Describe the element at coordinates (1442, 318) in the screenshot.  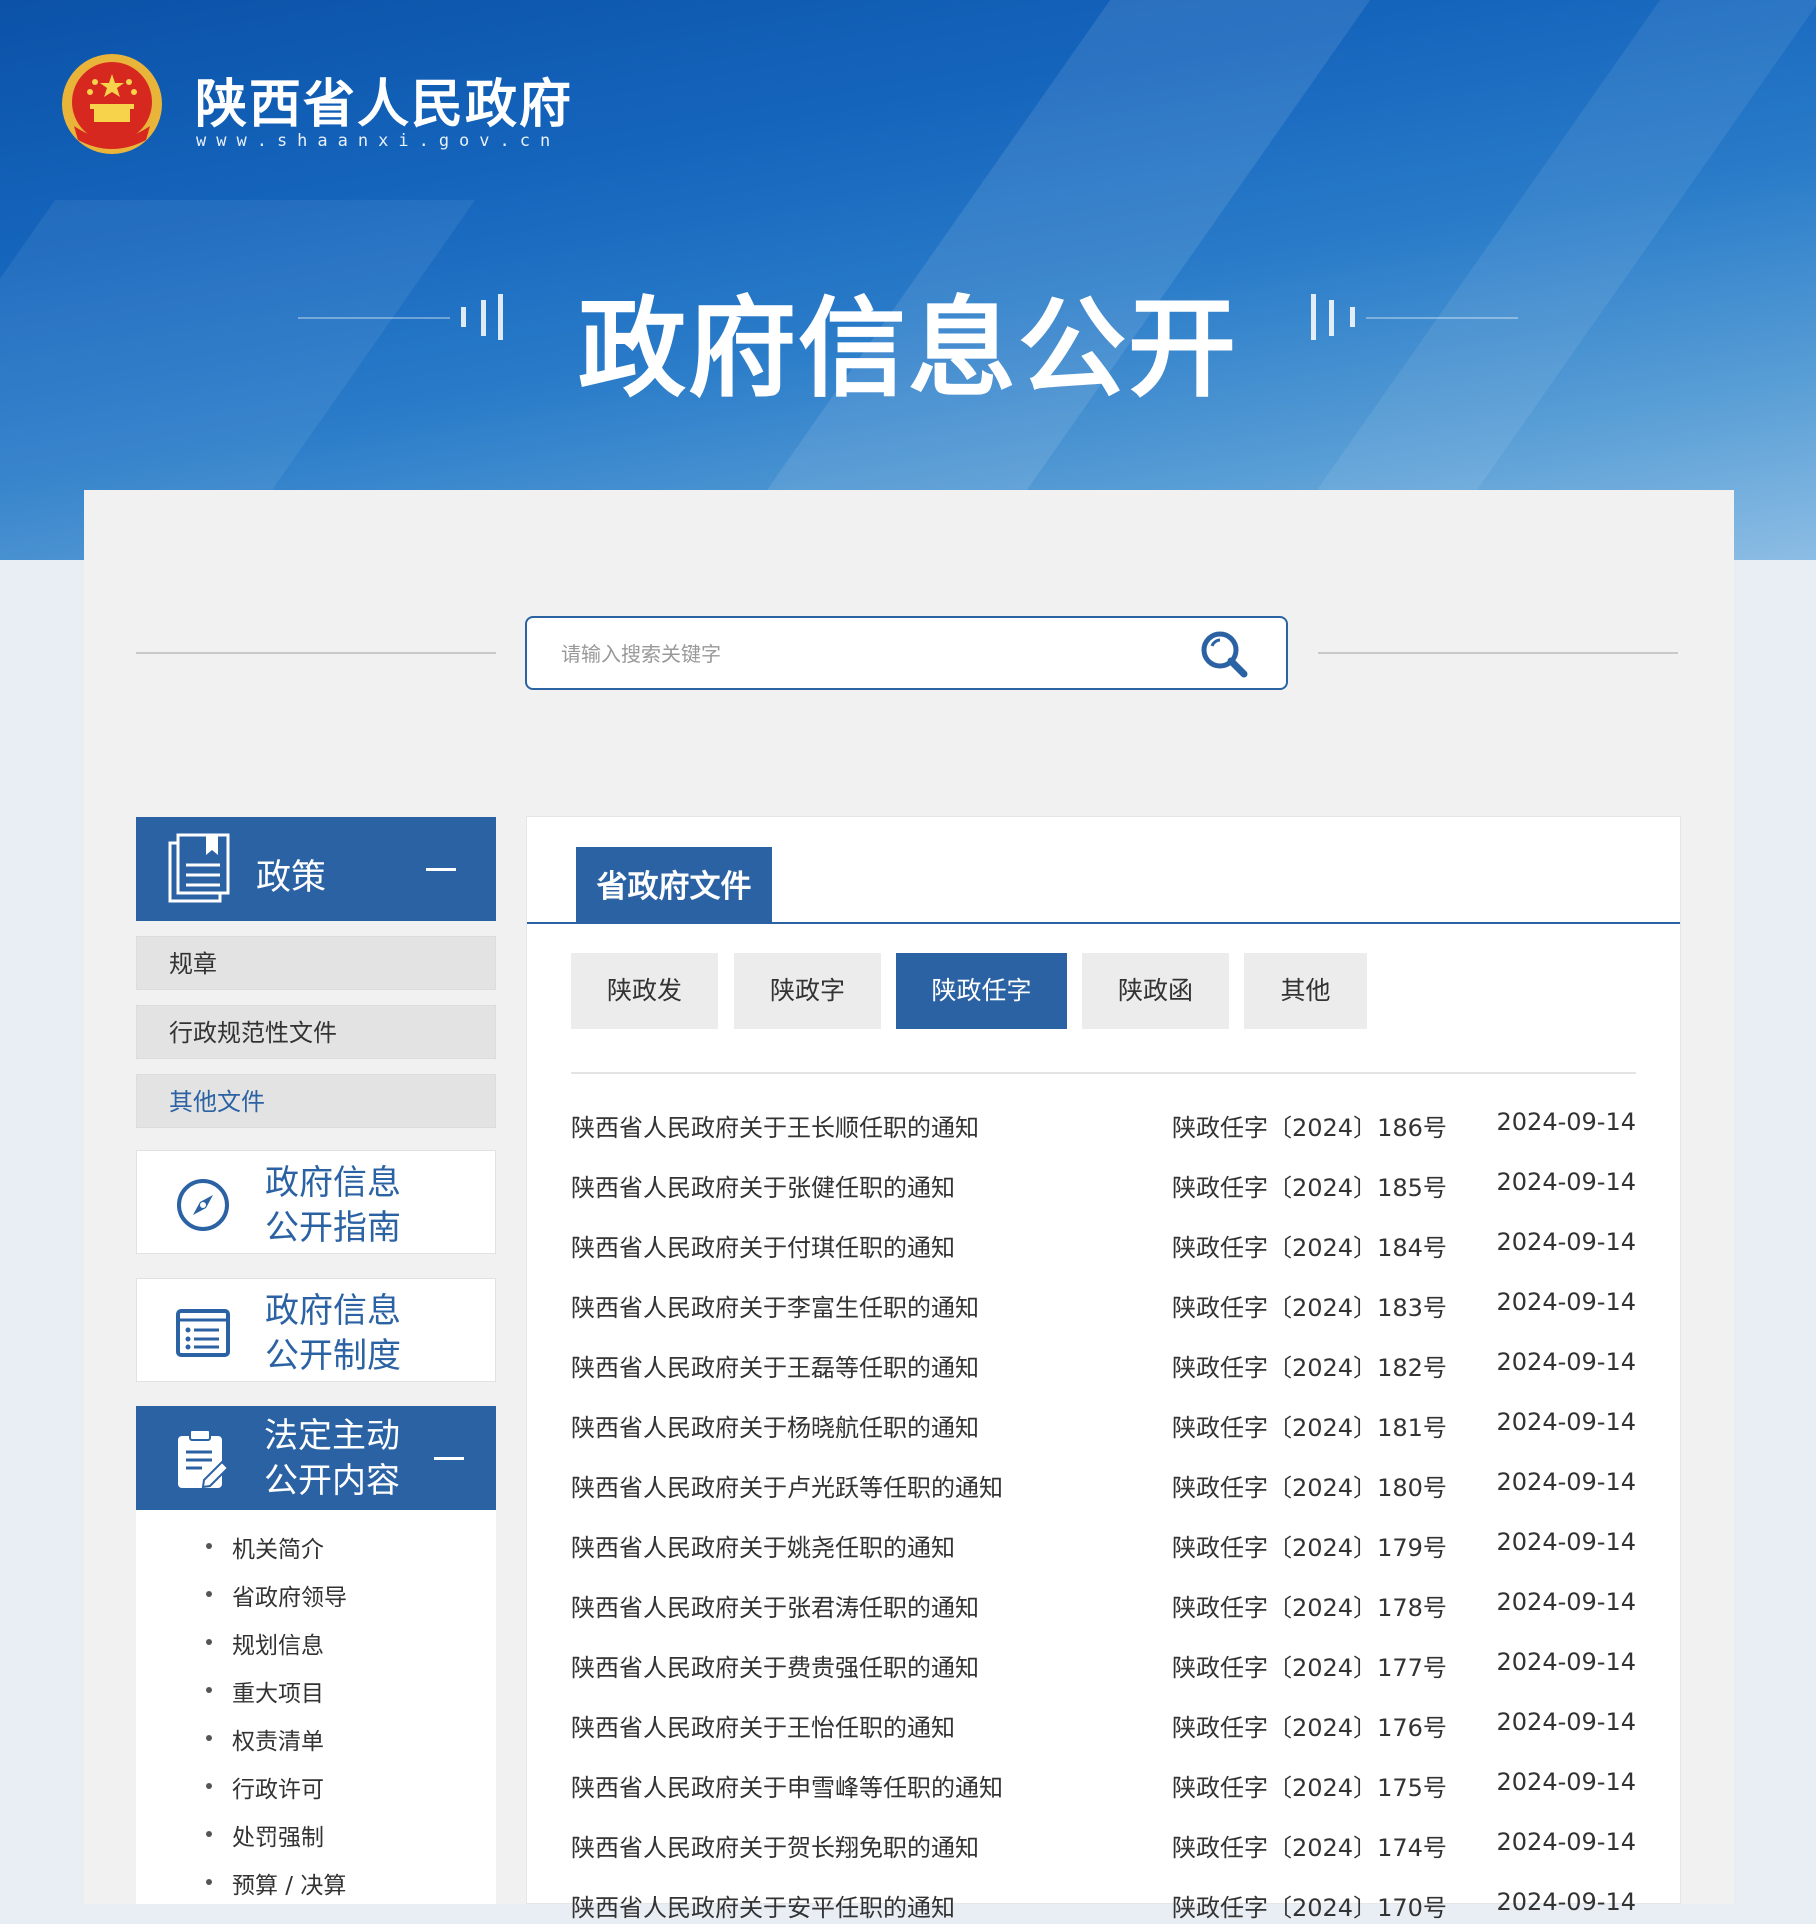
I see `title-decoration-right` at that location.